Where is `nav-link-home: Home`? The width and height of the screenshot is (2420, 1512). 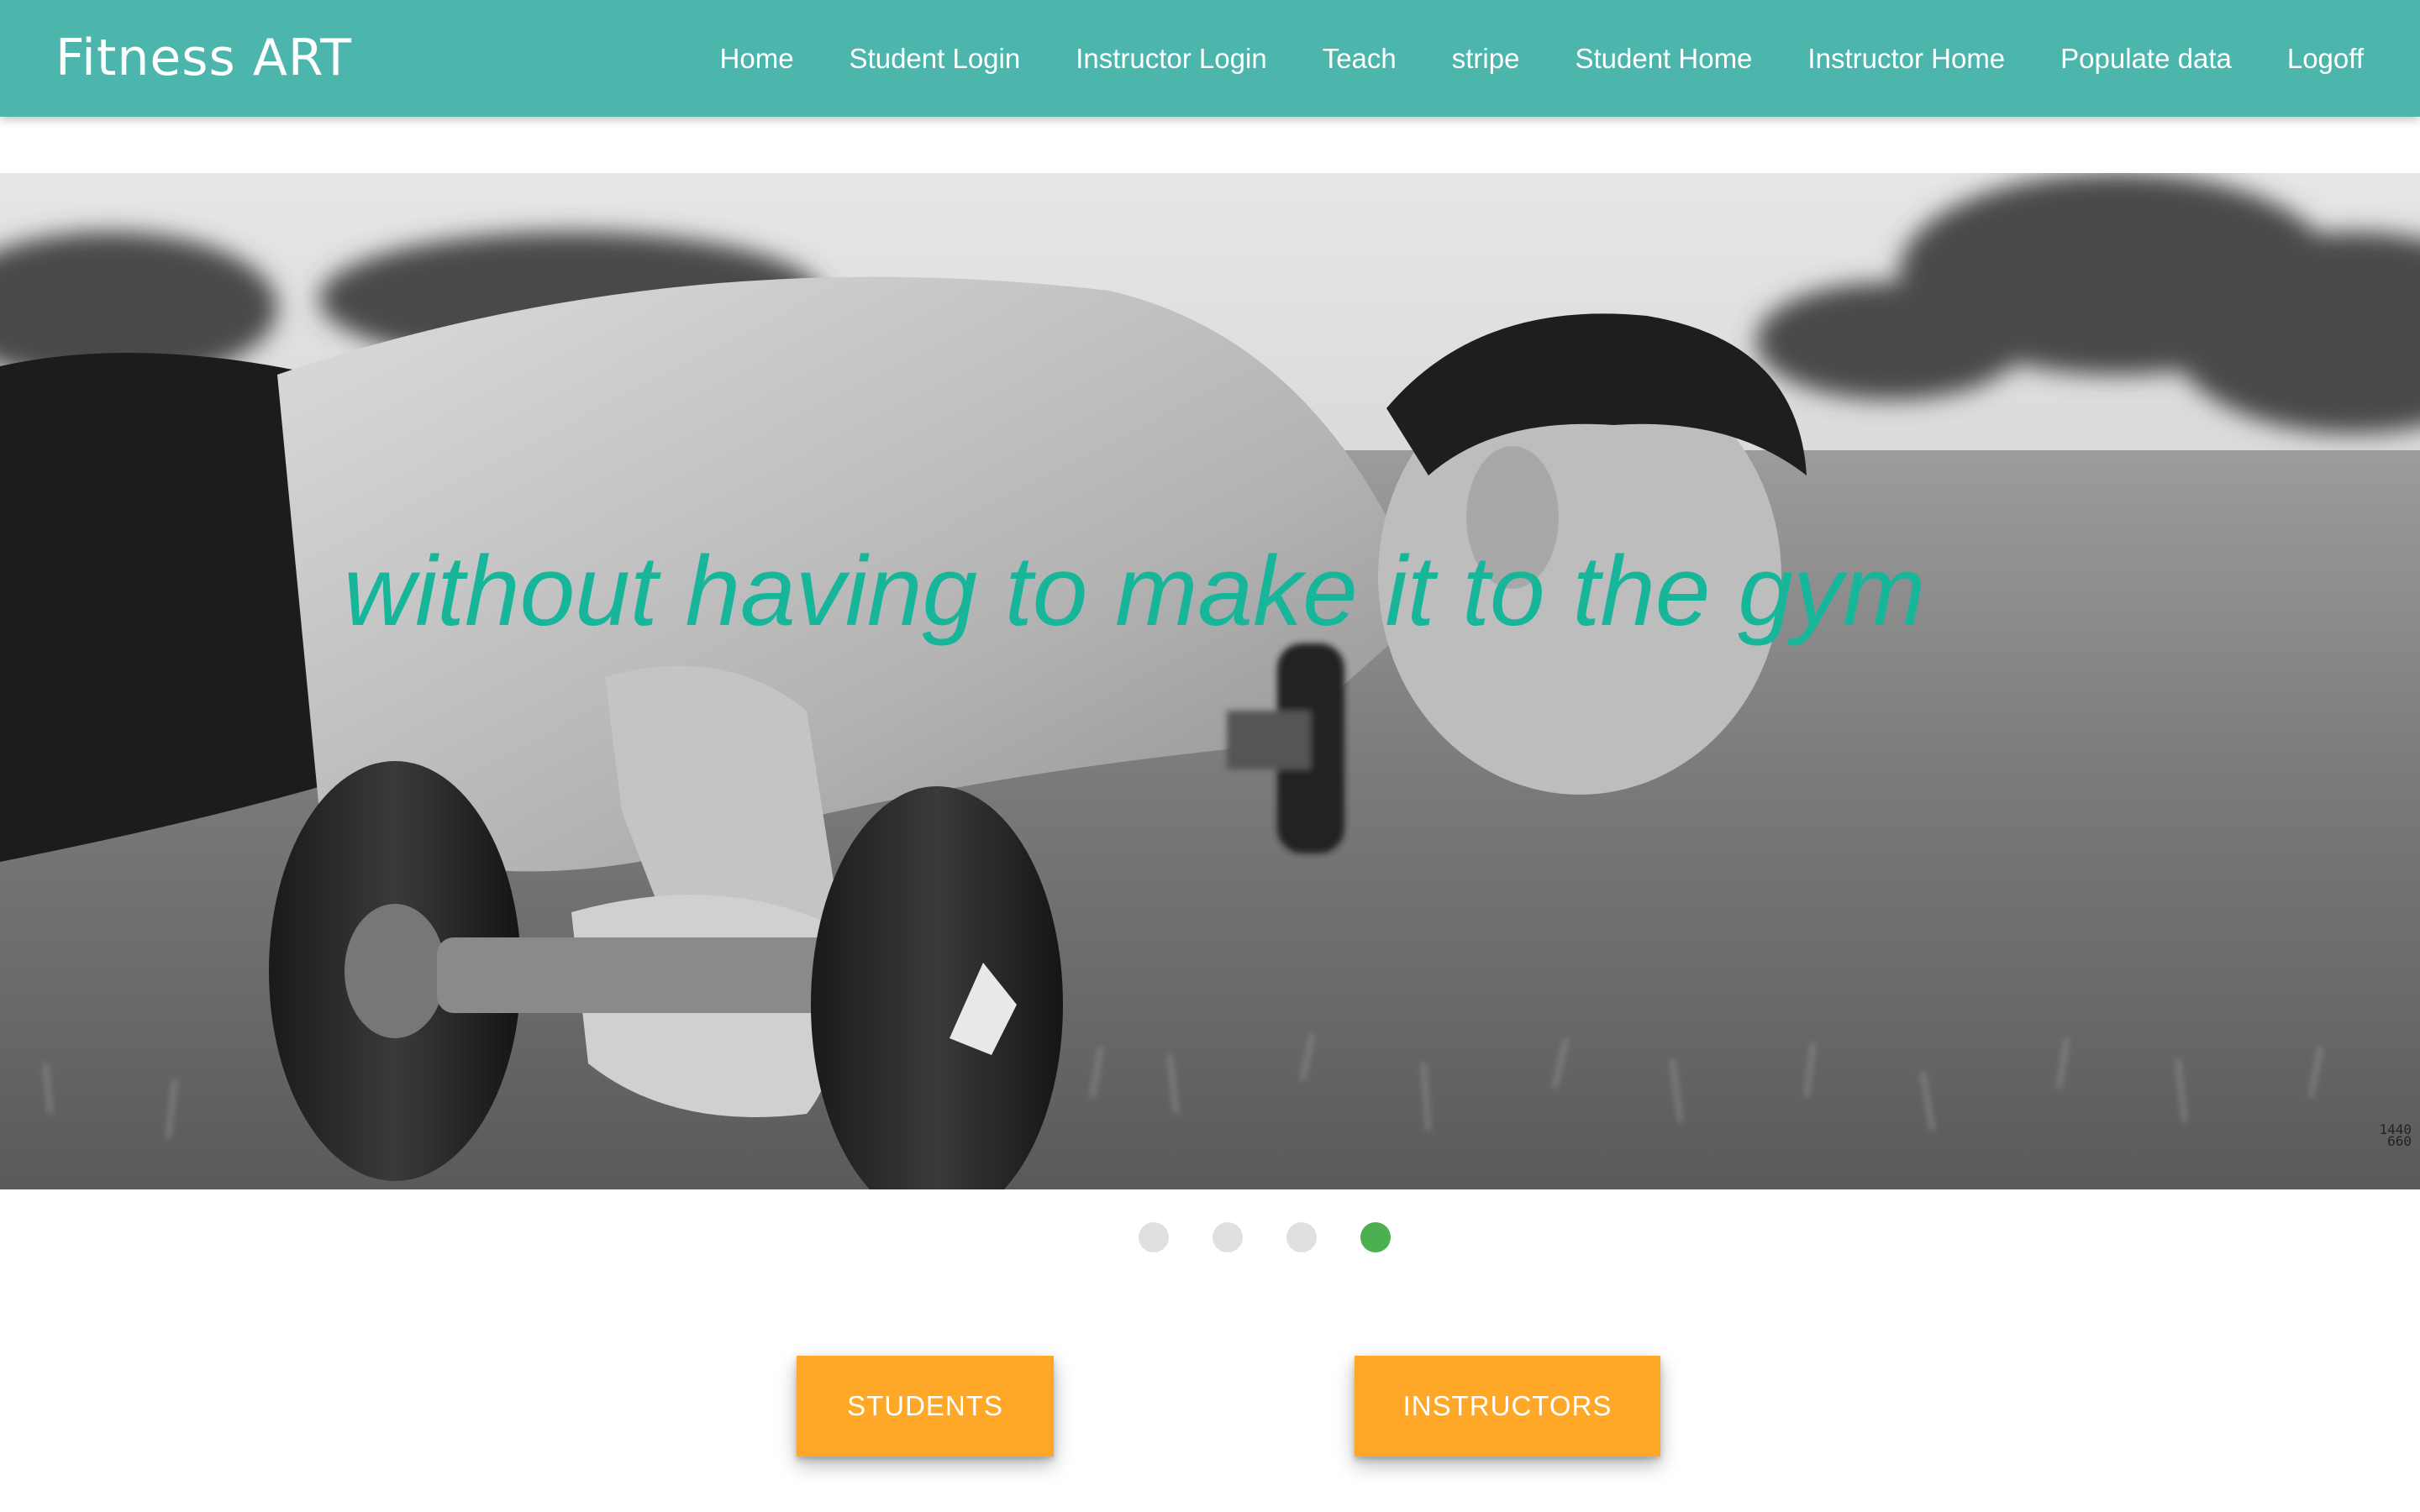 nav-link-home: Home is located at coordinates (757, 58).